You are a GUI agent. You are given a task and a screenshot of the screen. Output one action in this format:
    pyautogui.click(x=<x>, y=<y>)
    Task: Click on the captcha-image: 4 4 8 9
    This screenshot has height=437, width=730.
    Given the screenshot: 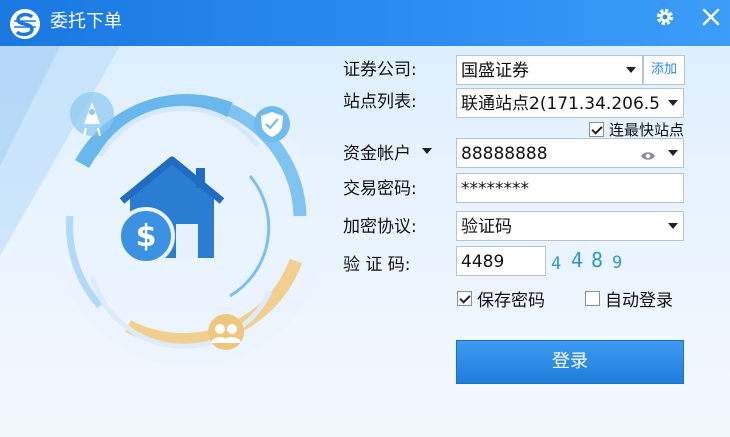 What is the action you would take?
    pyautogui.click(x=597, y=262)
    